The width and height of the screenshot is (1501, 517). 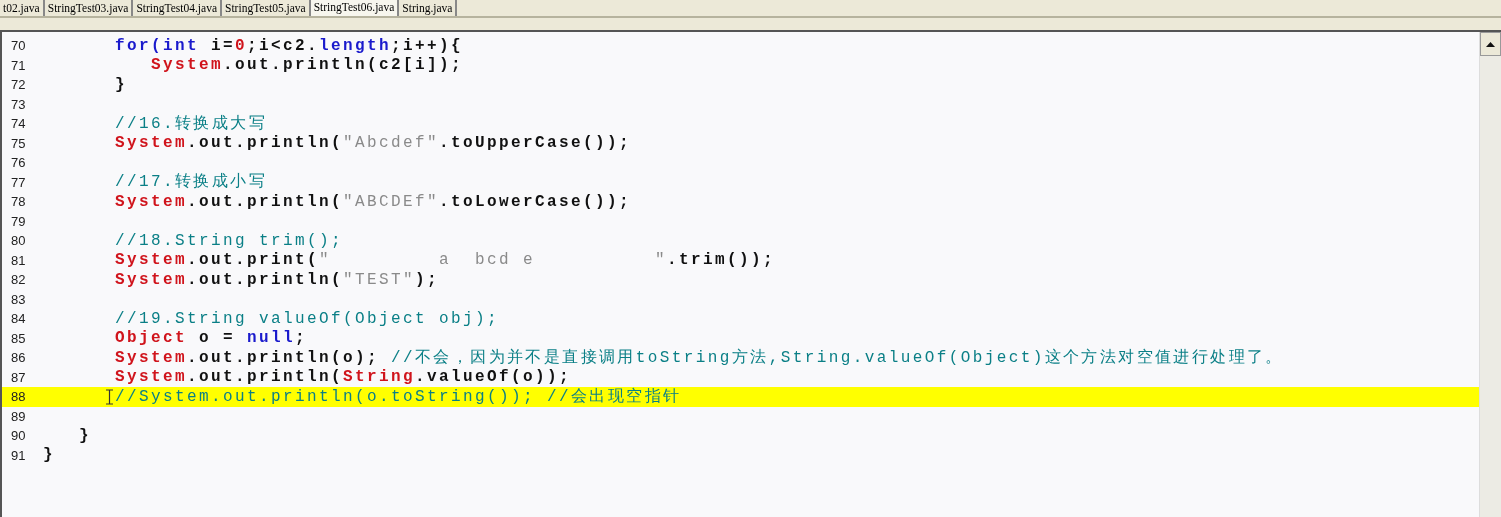 What do you see at coordinates (18, 416) in the screenshot?
I see `line-number: 89` at bounding box center [18, 416].